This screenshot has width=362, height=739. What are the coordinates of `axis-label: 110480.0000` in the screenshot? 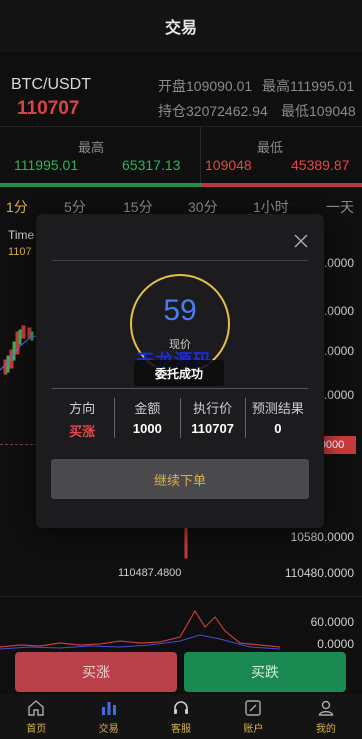 It's located at (319, 573).